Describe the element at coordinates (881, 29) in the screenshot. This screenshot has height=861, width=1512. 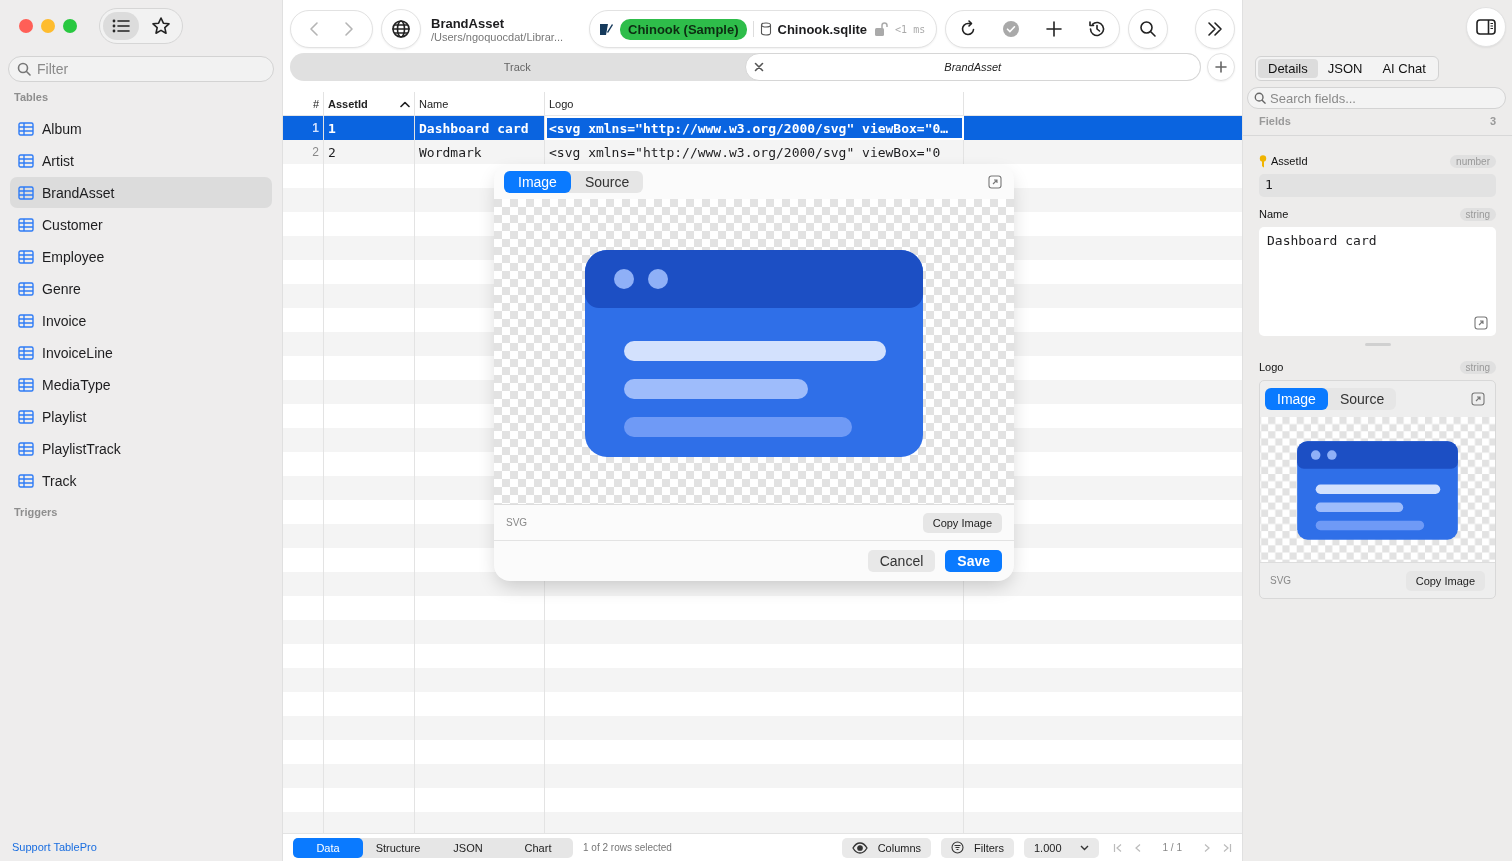
I see `unlocked-icon` at that location.